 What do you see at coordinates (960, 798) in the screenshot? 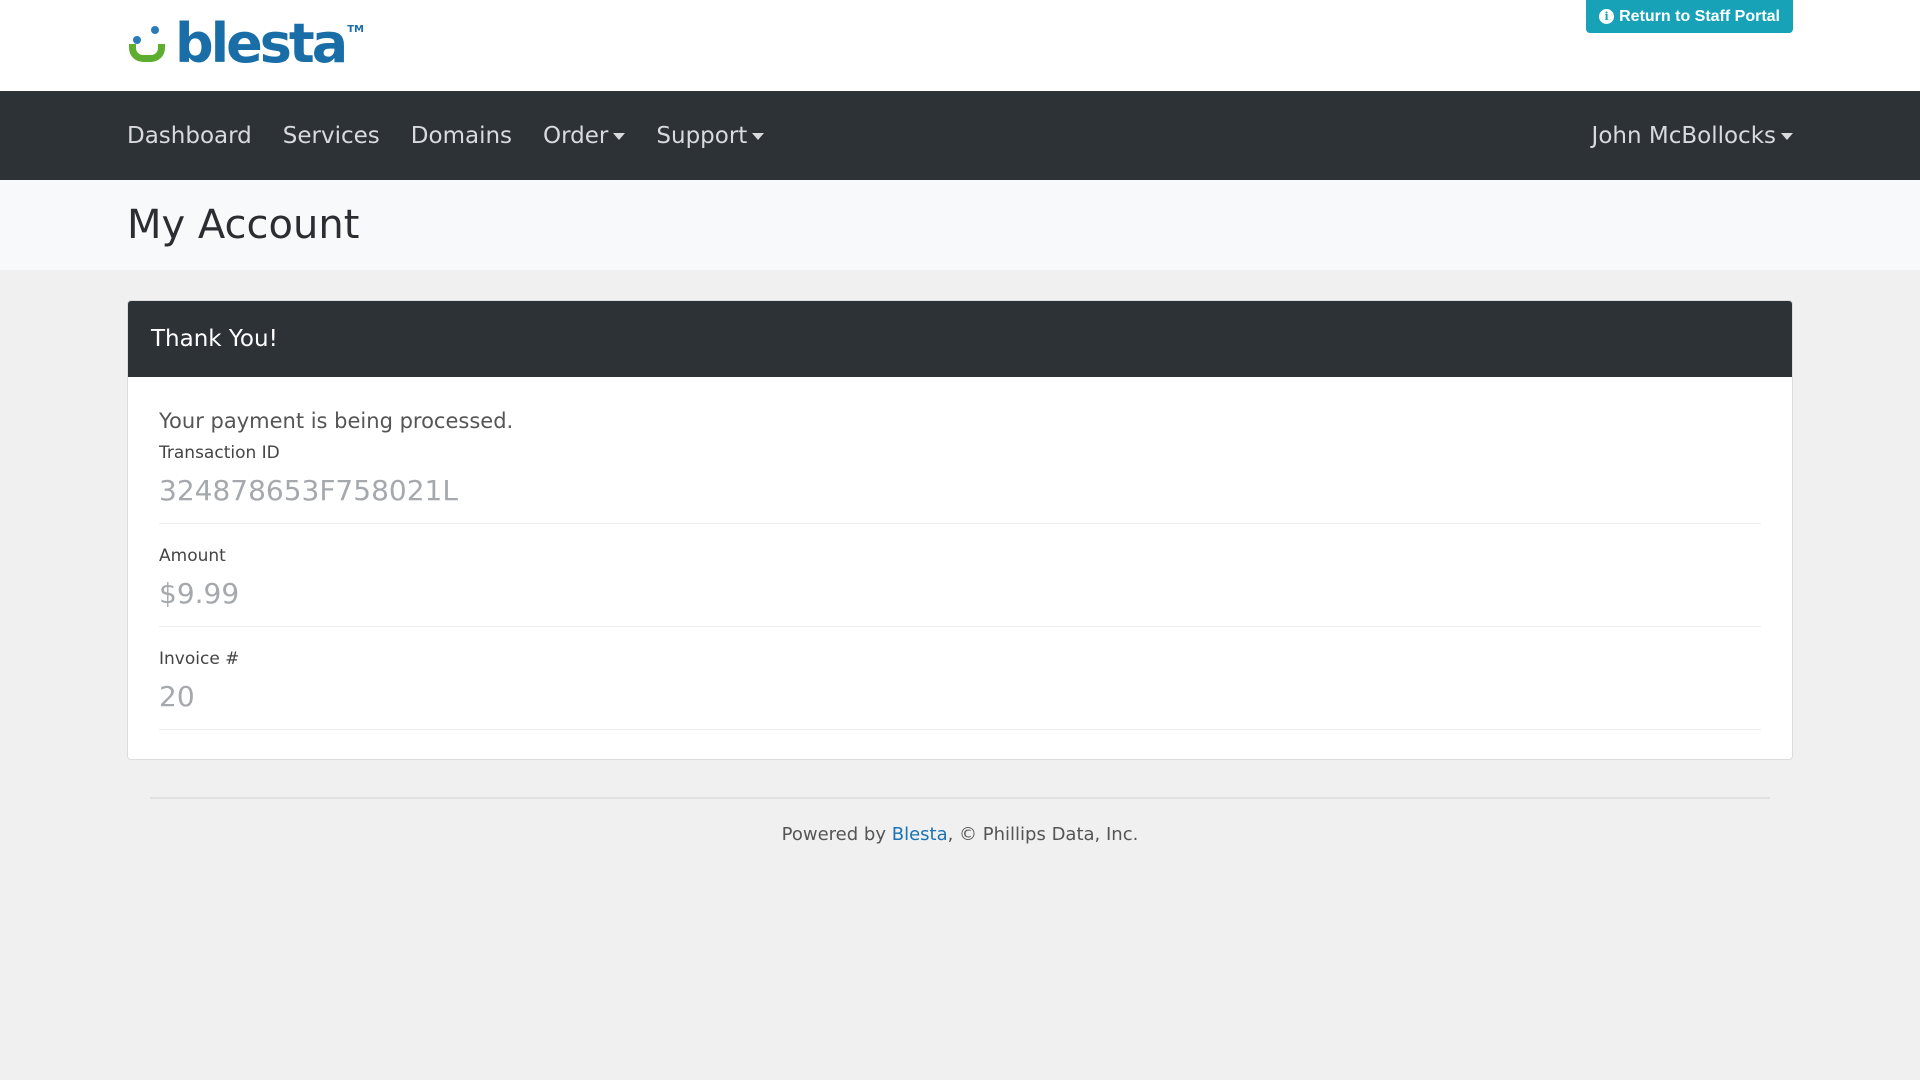
I see `footer-divider` at bounding box center [960, 798].